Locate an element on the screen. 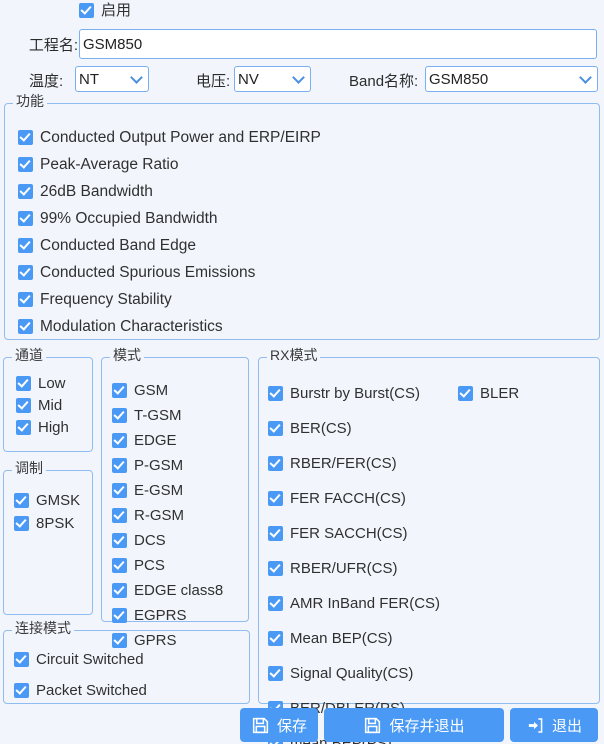 Image resolution: width=604 pixels, height=744 pixels. mode-checkbox-row: EDGE is located at coordinates (167, 440).